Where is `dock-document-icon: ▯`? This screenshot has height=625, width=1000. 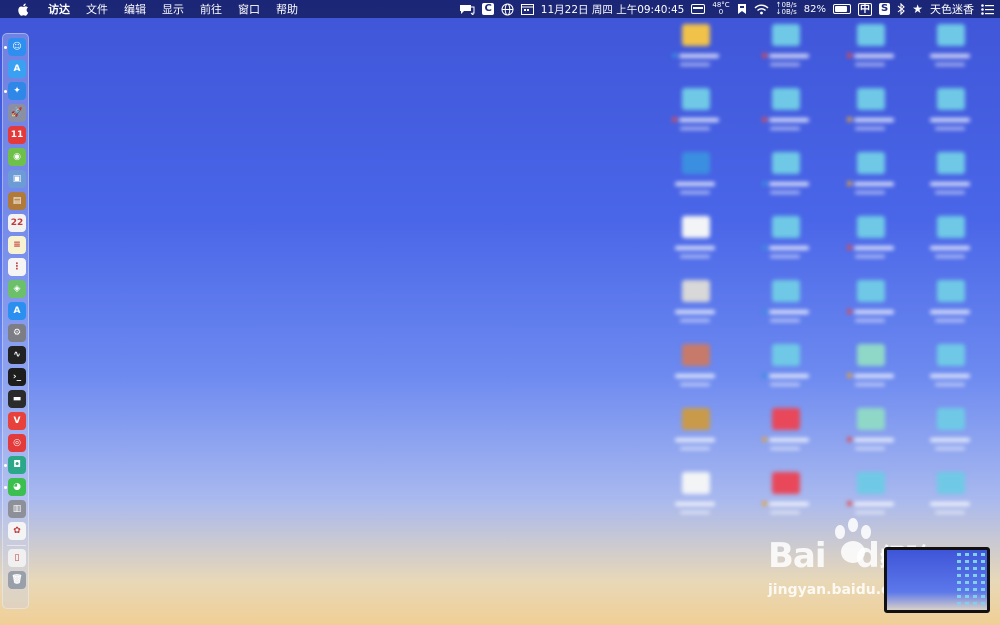 dock-document-icon: ▯ is located at coordinates (17, 558).